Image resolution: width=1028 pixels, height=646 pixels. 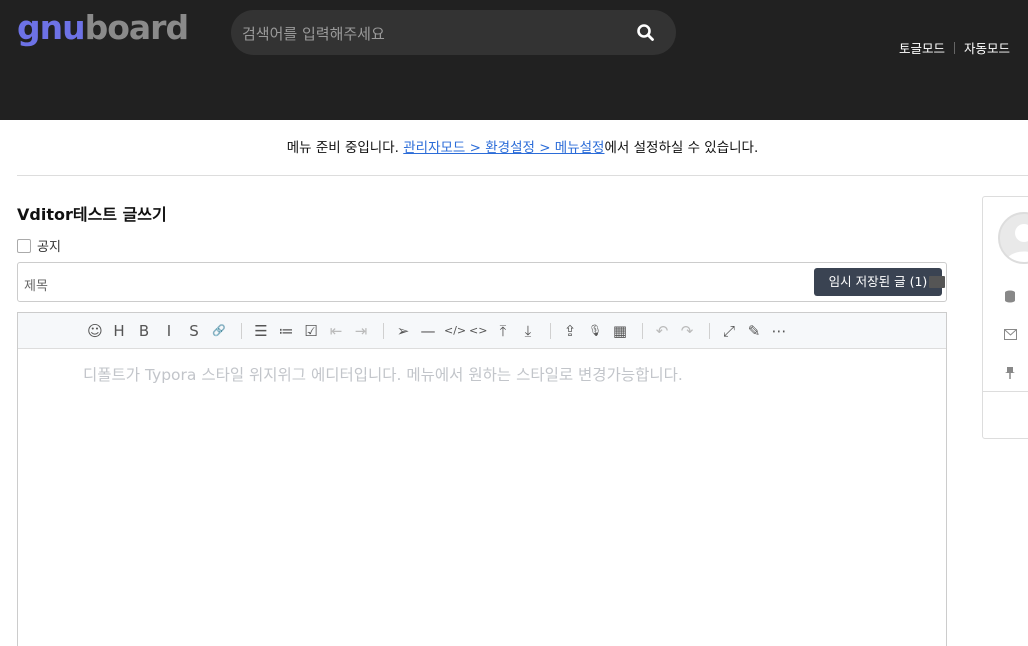 I want to click on avatar, so click(x=1013, y=238).